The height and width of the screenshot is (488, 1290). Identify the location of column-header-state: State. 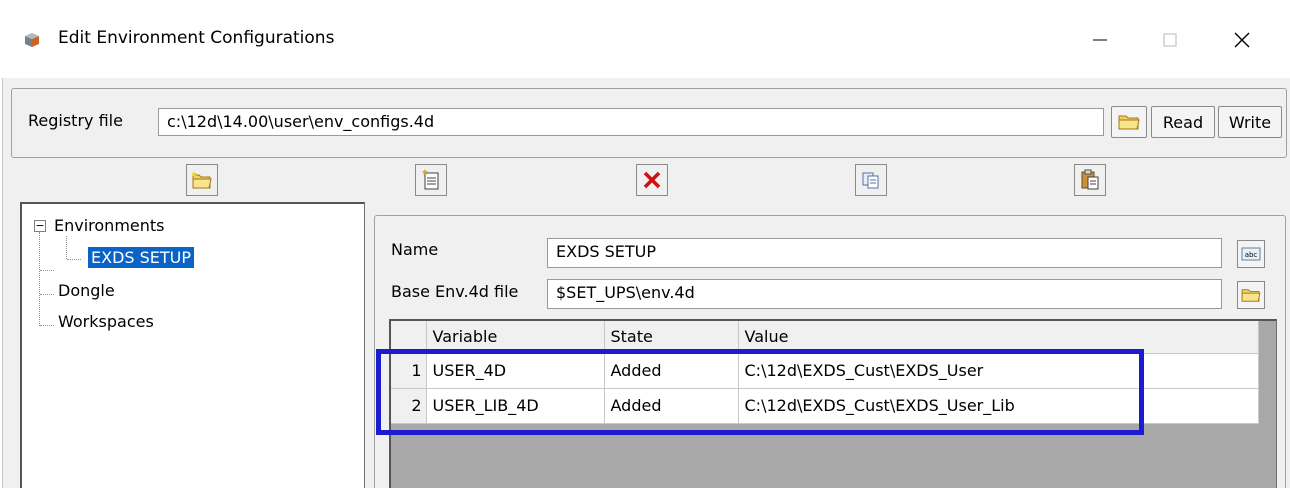
(671, 337).